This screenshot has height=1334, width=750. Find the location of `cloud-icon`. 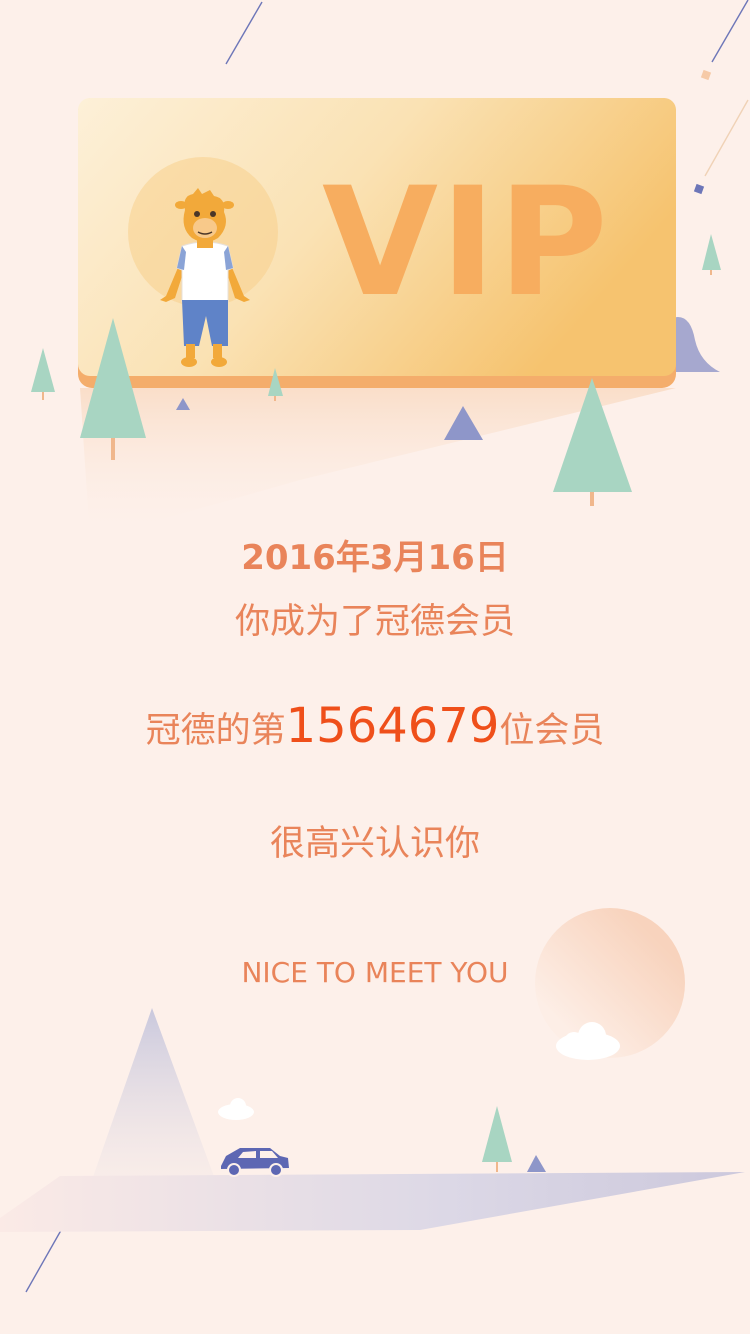

cloud-icon is located at coordinates (236, 1109).